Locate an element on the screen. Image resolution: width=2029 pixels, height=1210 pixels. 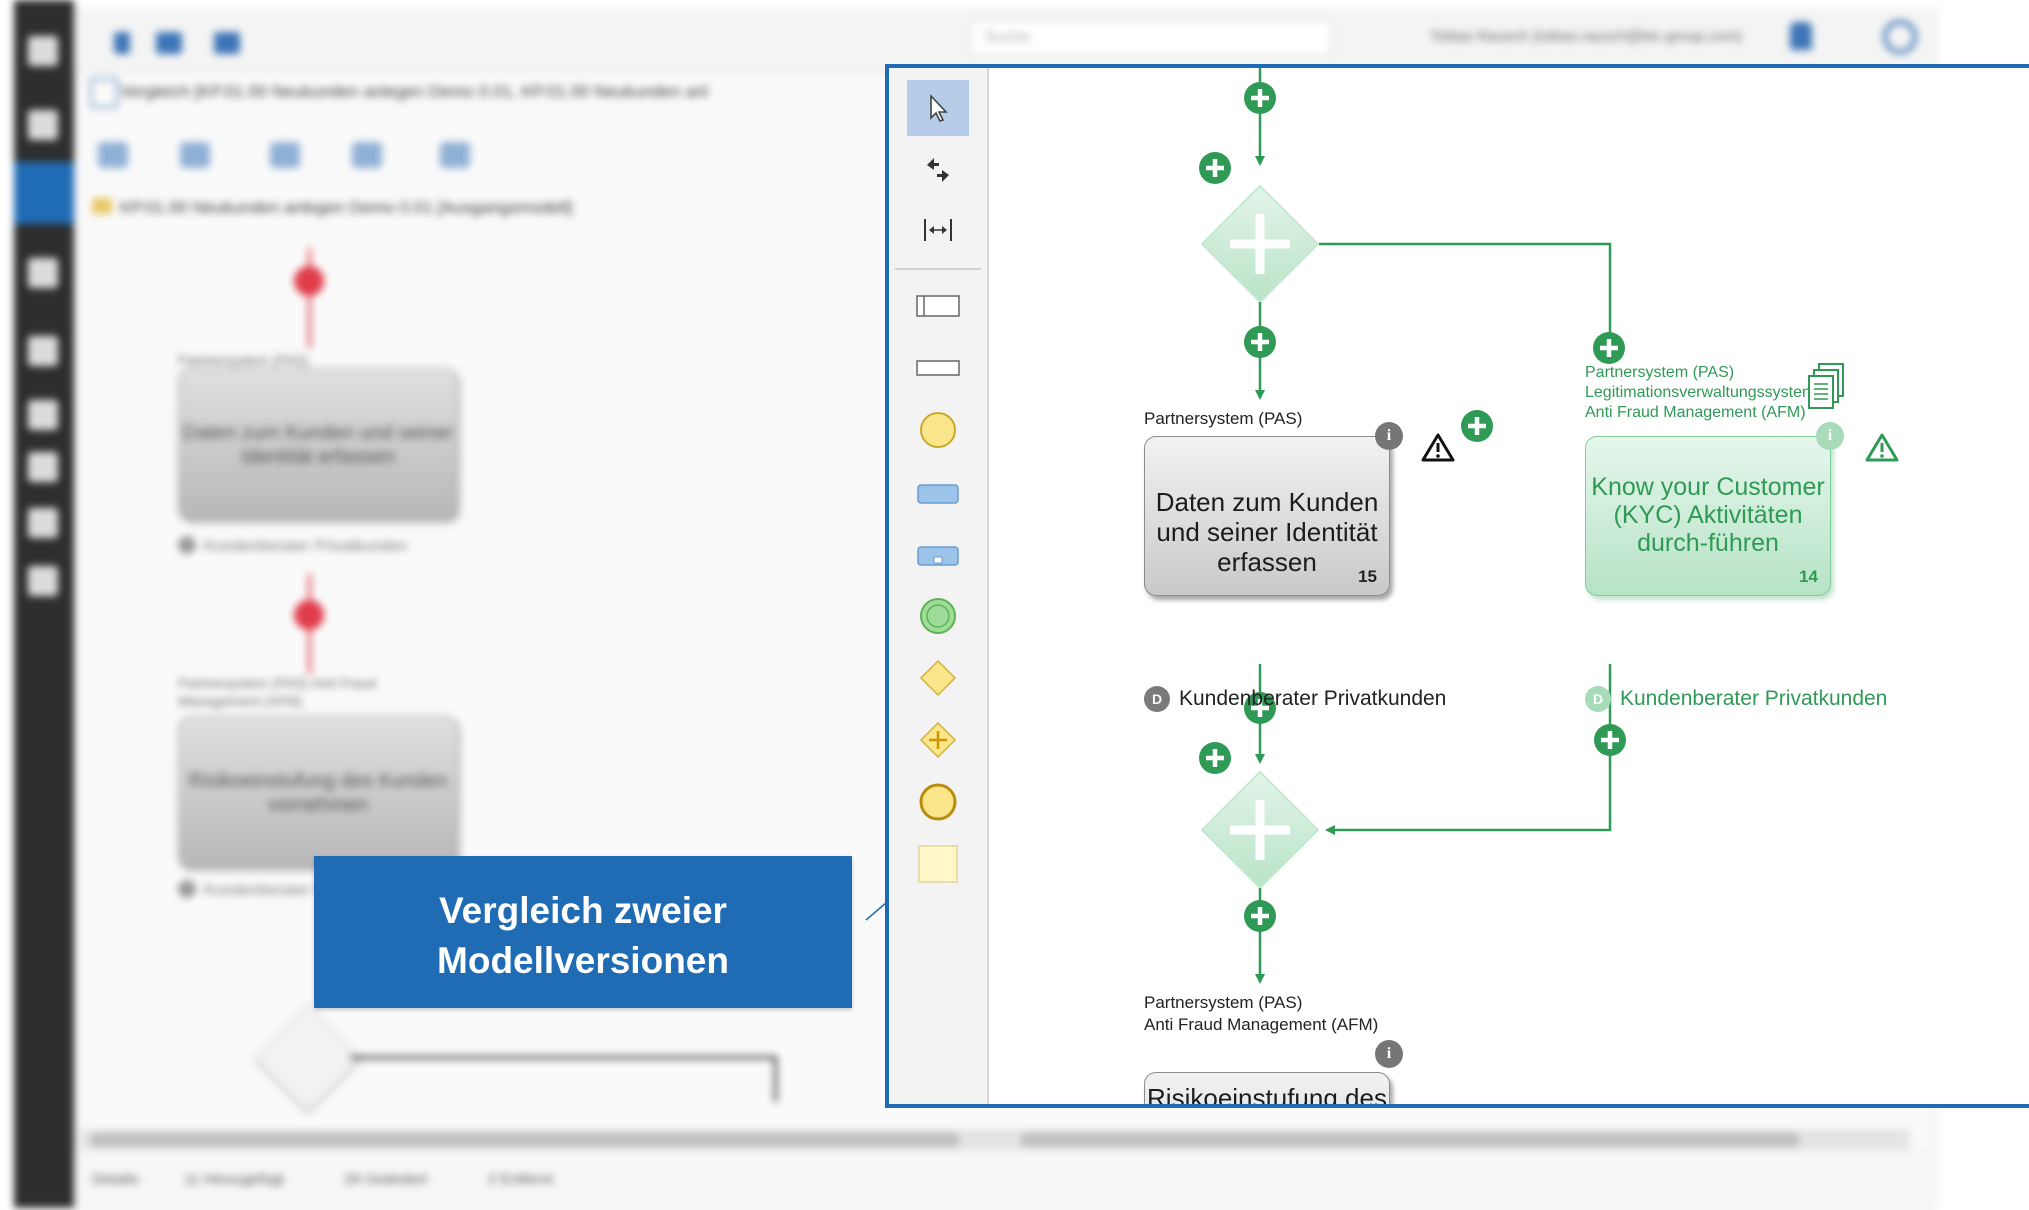
palette-separator is located at coordinates (938, 269).